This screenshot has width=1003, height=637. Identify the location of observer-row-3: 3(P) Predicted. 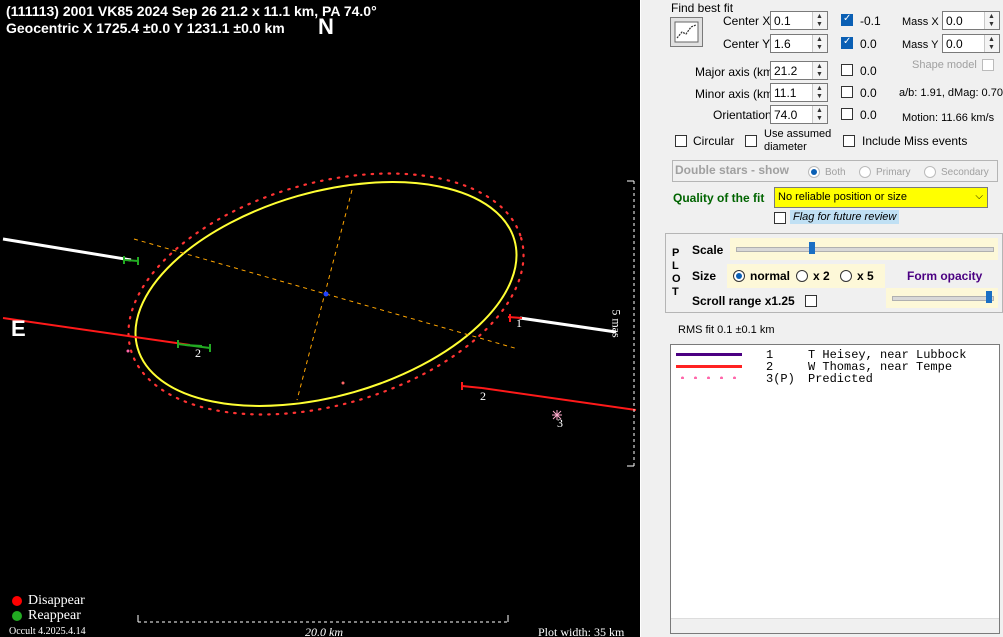
(835, 379).